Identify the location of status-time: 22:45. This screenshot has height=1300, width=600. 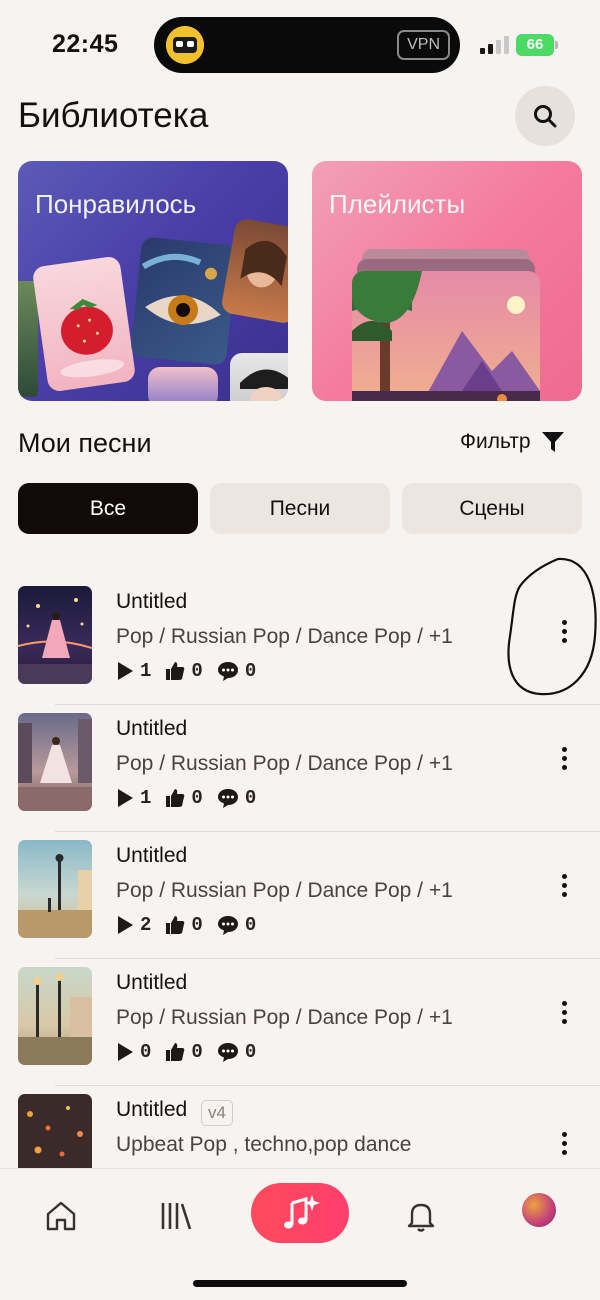
(85, 44).